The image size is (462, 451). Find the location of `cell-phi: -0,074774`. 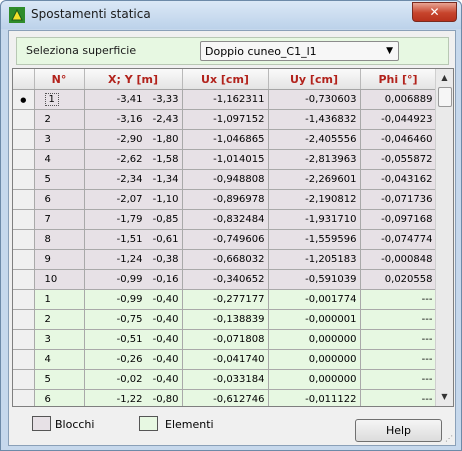

cell-phi: -0,074774 is located at coordinates (398, 239).